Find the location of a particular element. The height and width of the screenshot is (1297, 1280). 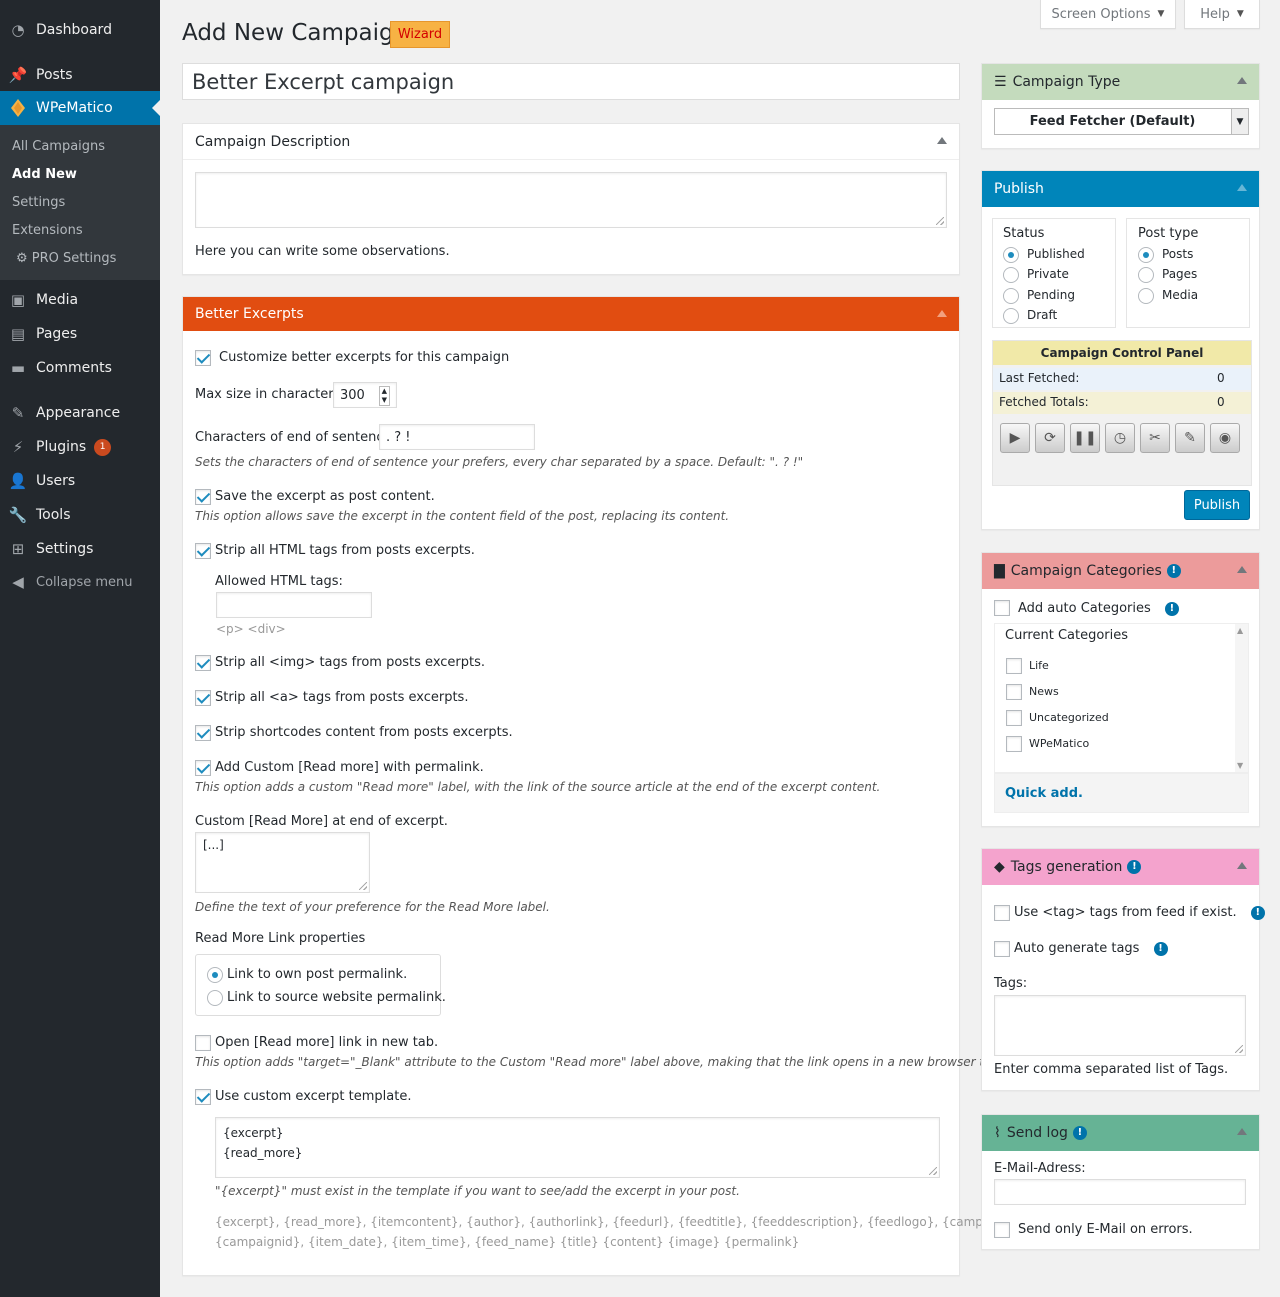

errors-only-checkbox is located at coordinates (1002, 1230).